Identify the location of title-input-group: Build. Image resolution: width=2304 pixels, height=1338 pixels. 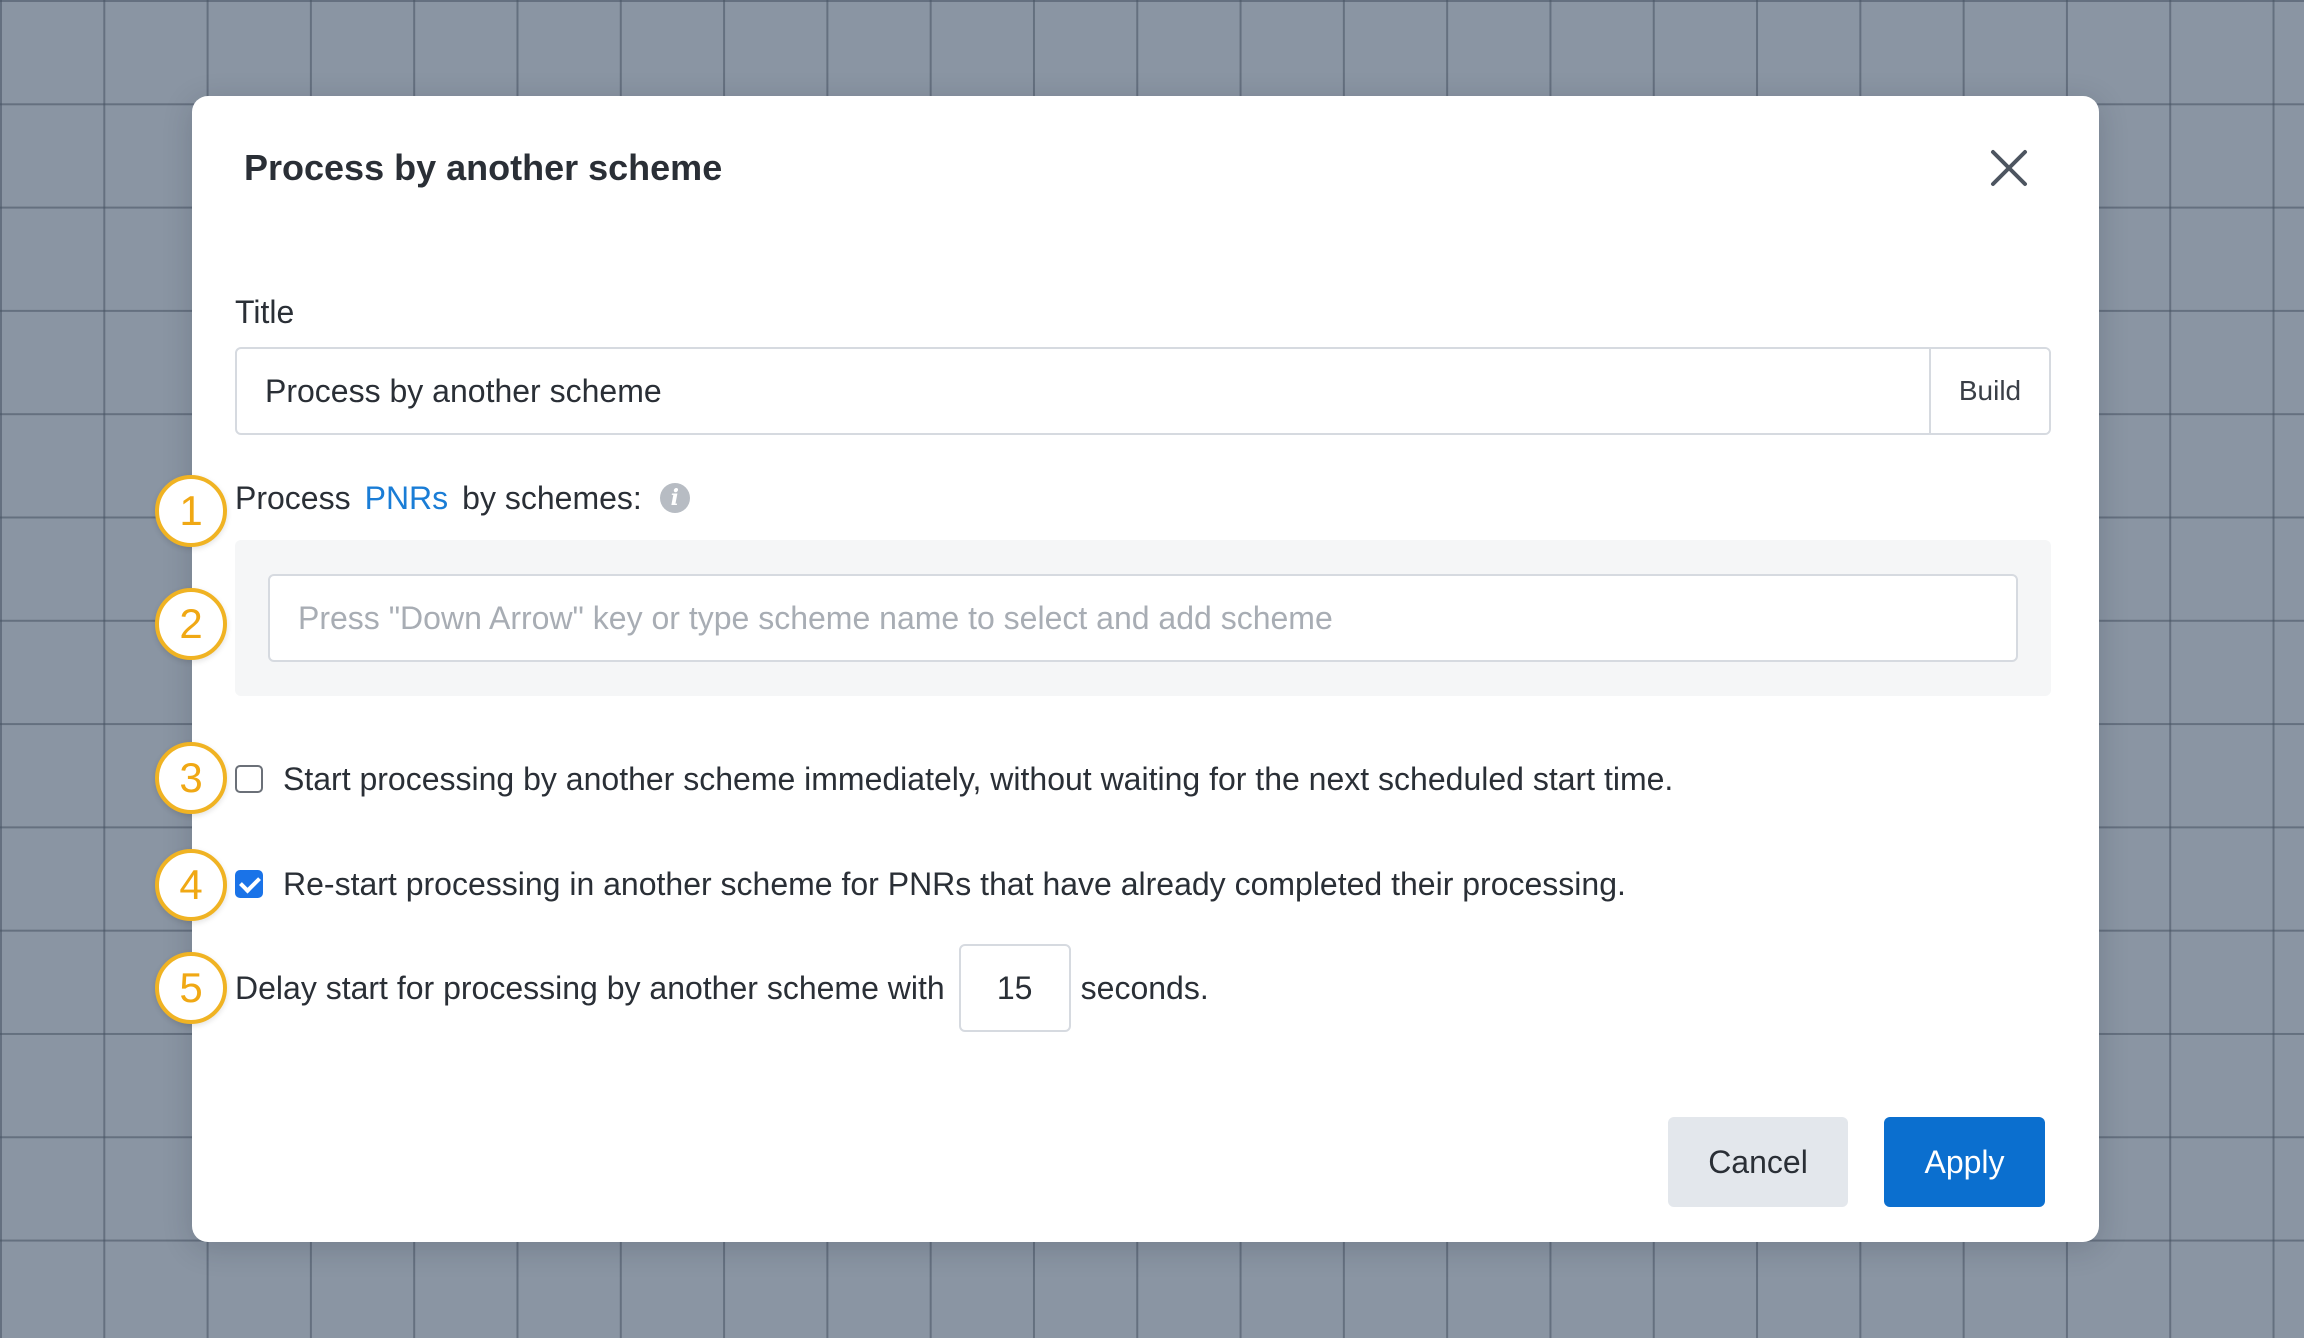
(1143, 391).